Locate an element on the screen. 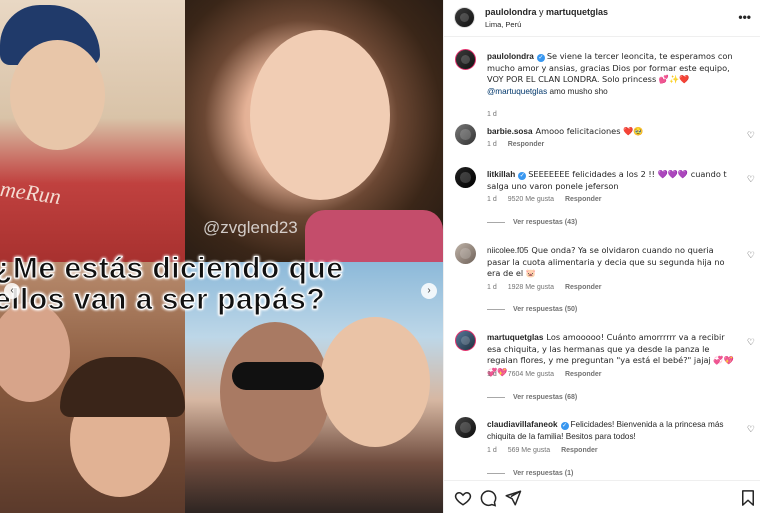 This screenshot has height=513, width=760. comment-icon is located at coordinates (488, 498).